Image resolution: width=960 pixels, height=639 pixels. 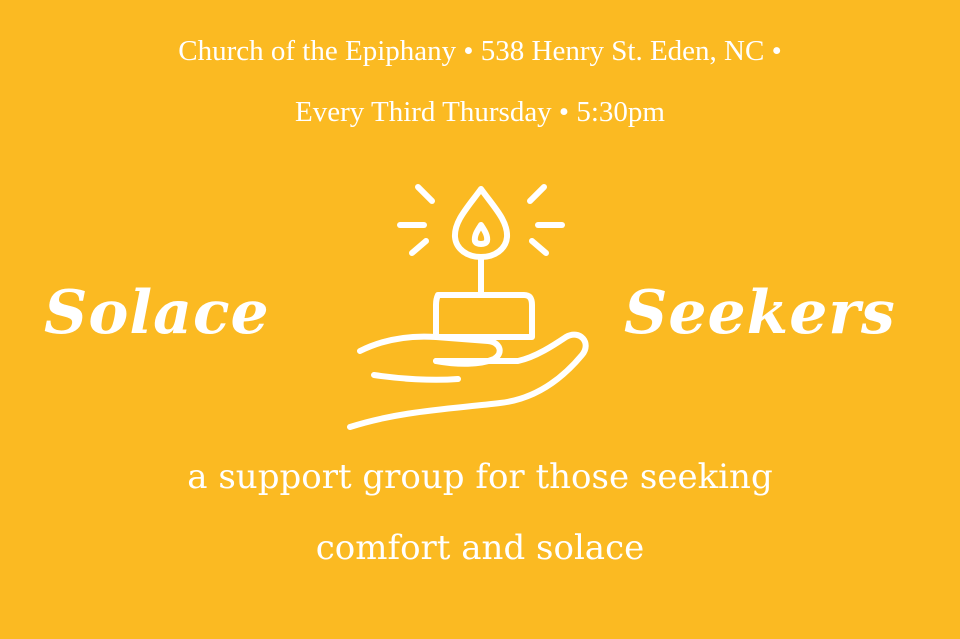 I want to click on tagline-line-1: a support group for those seeking, so click(x=480, y=477).